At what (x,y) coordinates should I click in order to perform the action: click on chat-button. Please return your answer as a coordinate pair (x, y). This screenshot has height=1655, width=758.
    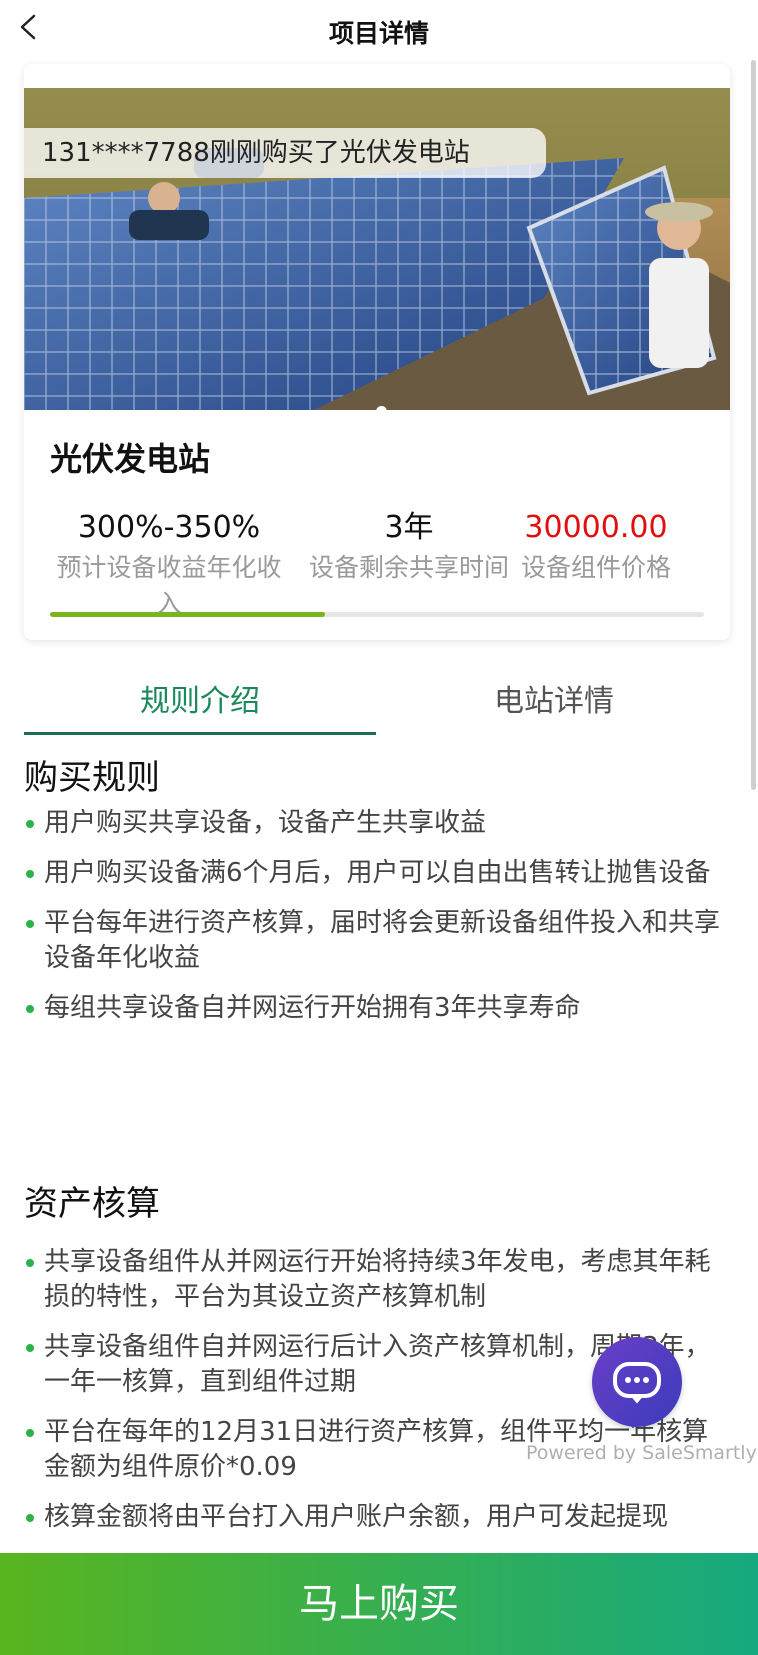
    Looking at the image, I should click on (637, 1382).